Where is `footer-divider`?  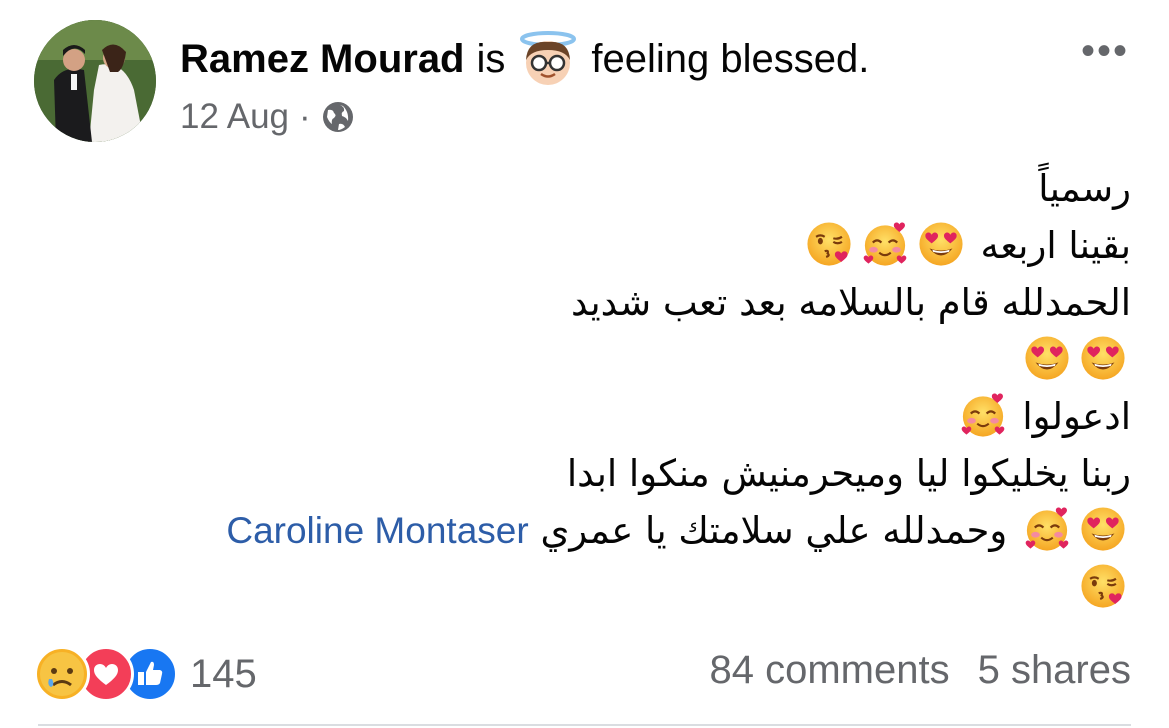 footer-divider is located at coordinates (584, 725).